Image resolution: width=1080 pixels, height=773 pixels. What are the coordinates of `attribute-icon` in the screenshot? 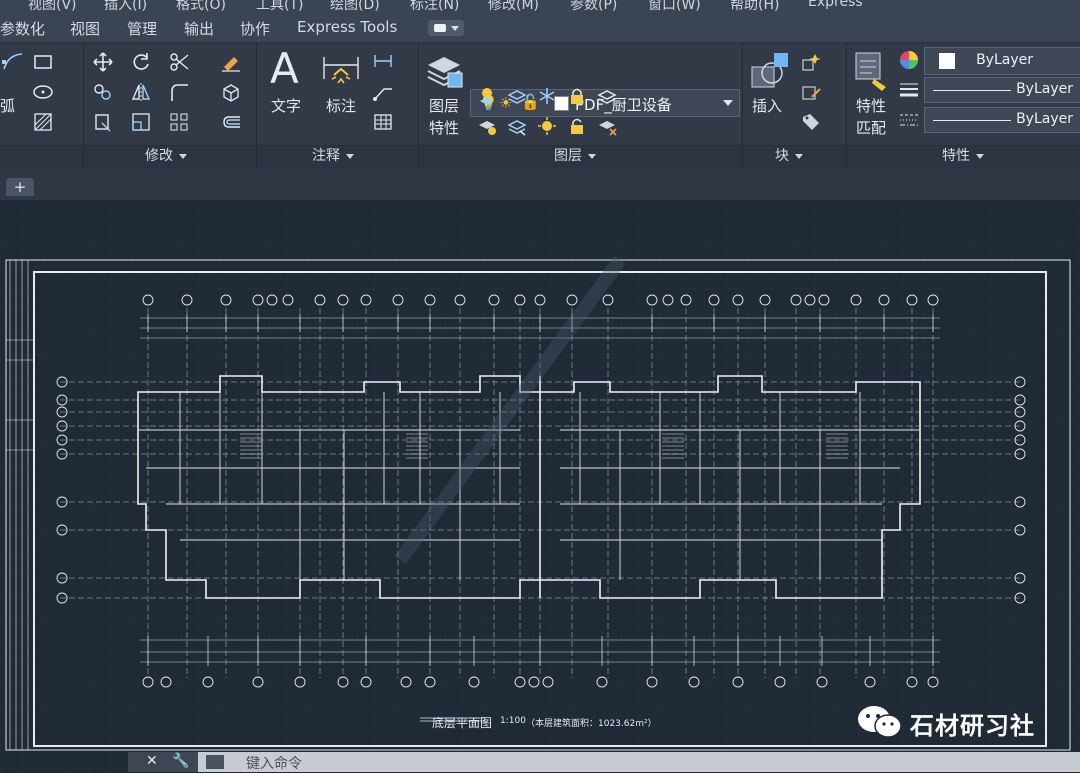 It's located at (811, 122).